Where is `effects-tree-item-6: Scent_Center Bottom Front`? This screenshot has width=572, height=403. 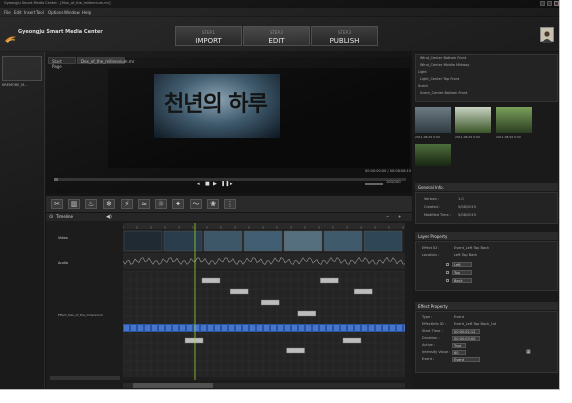
effects-tree-item-6: Scent_Center Bottom Front is located at coordinates (443, 93).